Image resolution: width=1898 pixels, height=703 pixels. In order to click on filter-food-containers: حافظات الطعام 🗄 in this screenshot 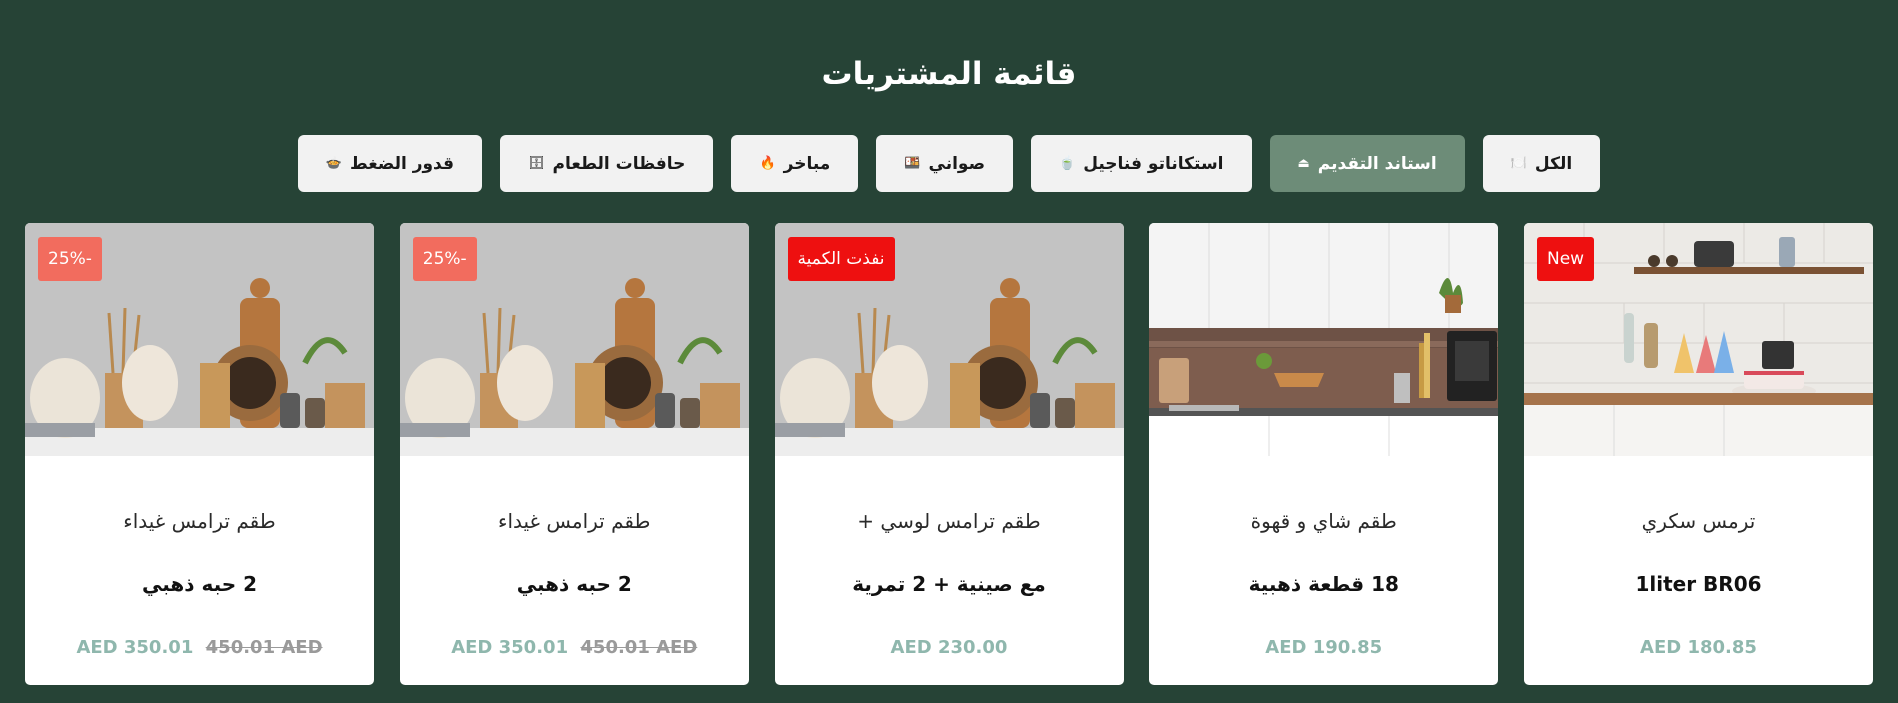, I will do `click(607, 163)`.